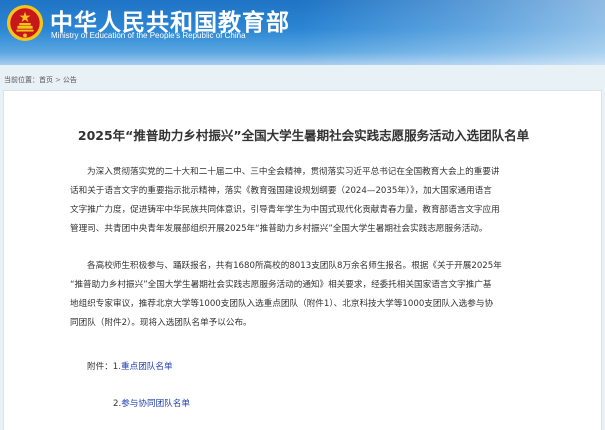 The width and height of the screenshot is (605, 430). Describe the element at coordinates (155, 404) in the screenshot. I see `attachment-2-link: 参与协同团队名单` at that location.